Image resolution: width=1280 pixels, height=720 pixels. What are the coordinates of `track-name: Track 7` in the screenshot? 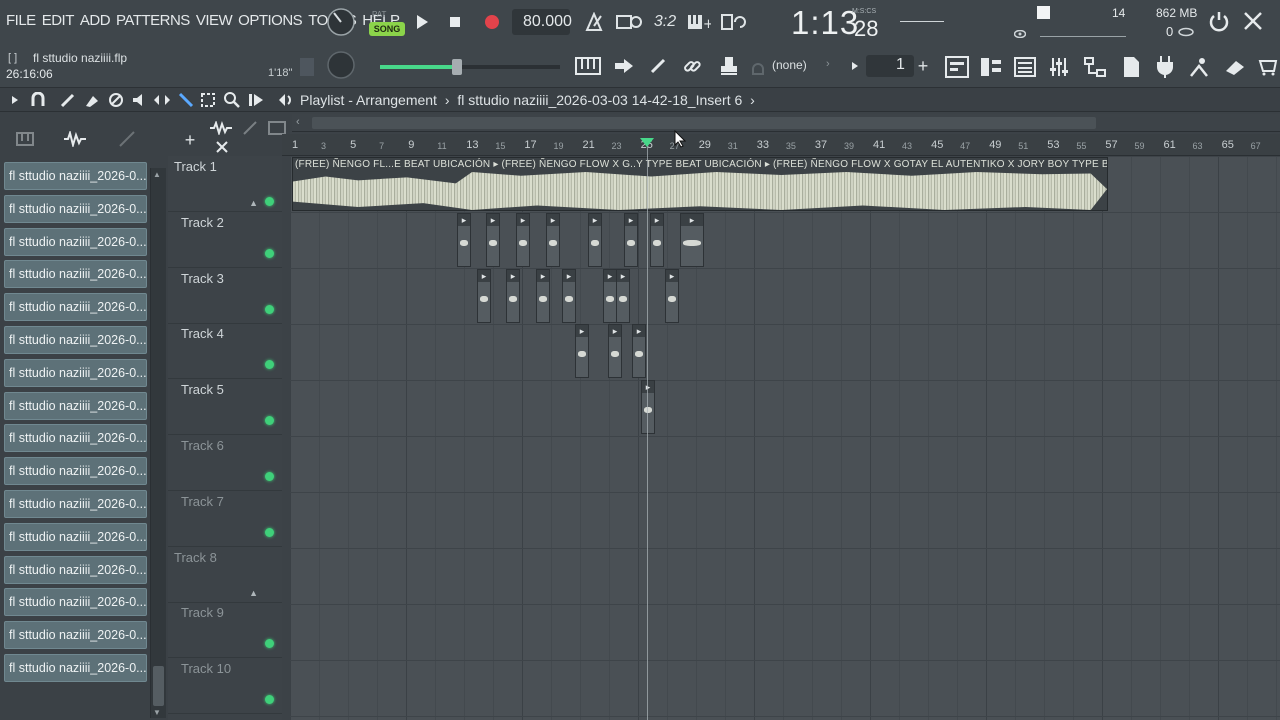 It's located at (202, 501).